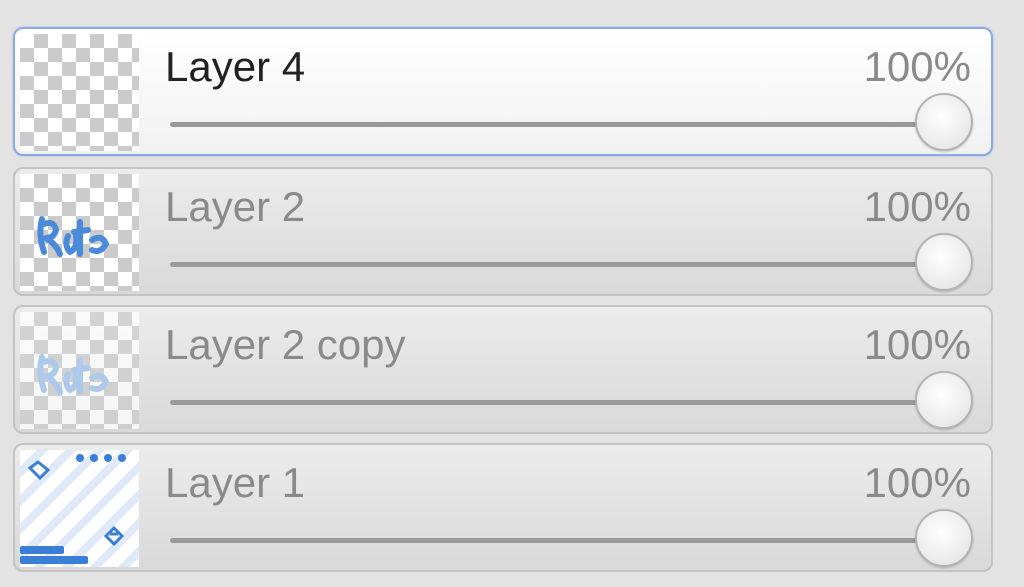 This screenshot has width=1024, height=587. I want to click on layer-name: Layer 2, so click(235, 206).